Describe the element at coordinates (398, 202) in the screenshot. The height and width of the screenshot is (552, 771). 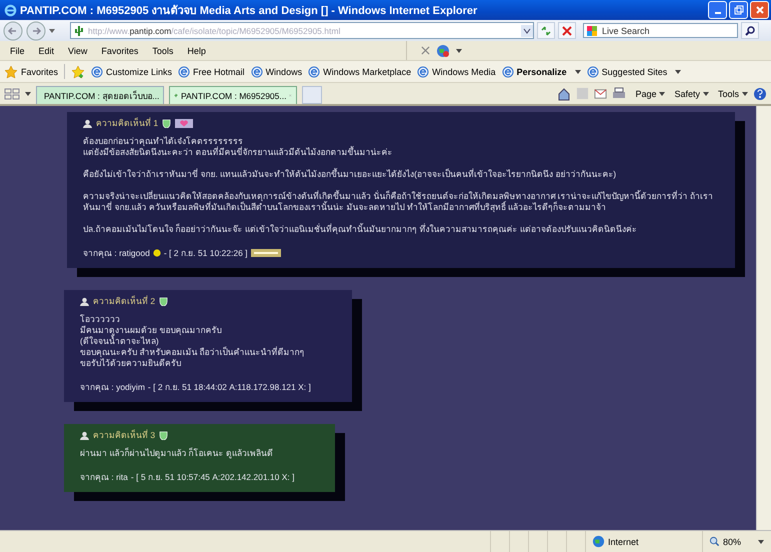
I see `comment-text: ความจริงน่าจะเปลี่ยนแนวคิดให้สอดคล้องกับเหตุการณ์ข้างต้นที่เกิดขึ้นมาแล้ว นั่นก็คือถ้าใช้รถยนต์จะก่อให้เกิดมลพิษทางอากาศ เราน่าจะแก้ไขปัญหานี้ด้วยการที่ว่า ถ้าเราหันมาขี่ จกย.แล้ว ควันหรือมลพิษที่มันเกิดเป็นสีดำบนโลกของเรานั้นน่ะ มันจะลดหายไป ทำให้โลกมีอากาศที่บริสุทธิ์ แล้วอะไรดีๆก็จะตามมาจ้า` at that location.